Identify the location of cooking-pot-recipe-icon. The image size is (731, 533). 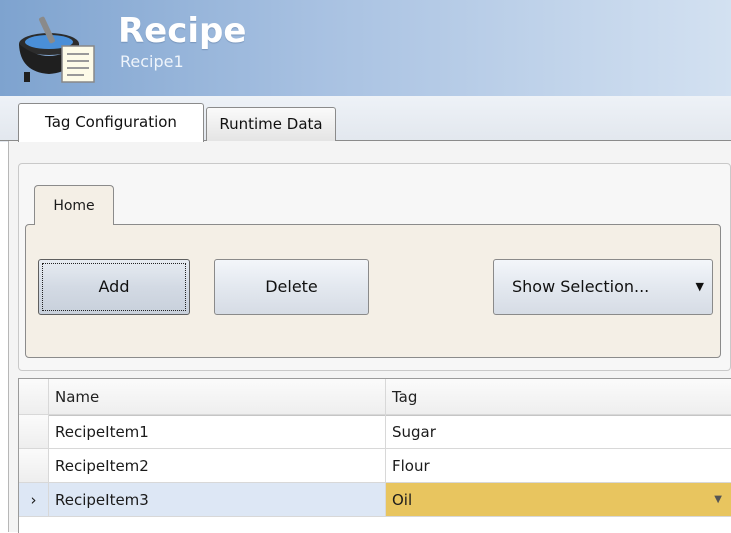
(57, 49).